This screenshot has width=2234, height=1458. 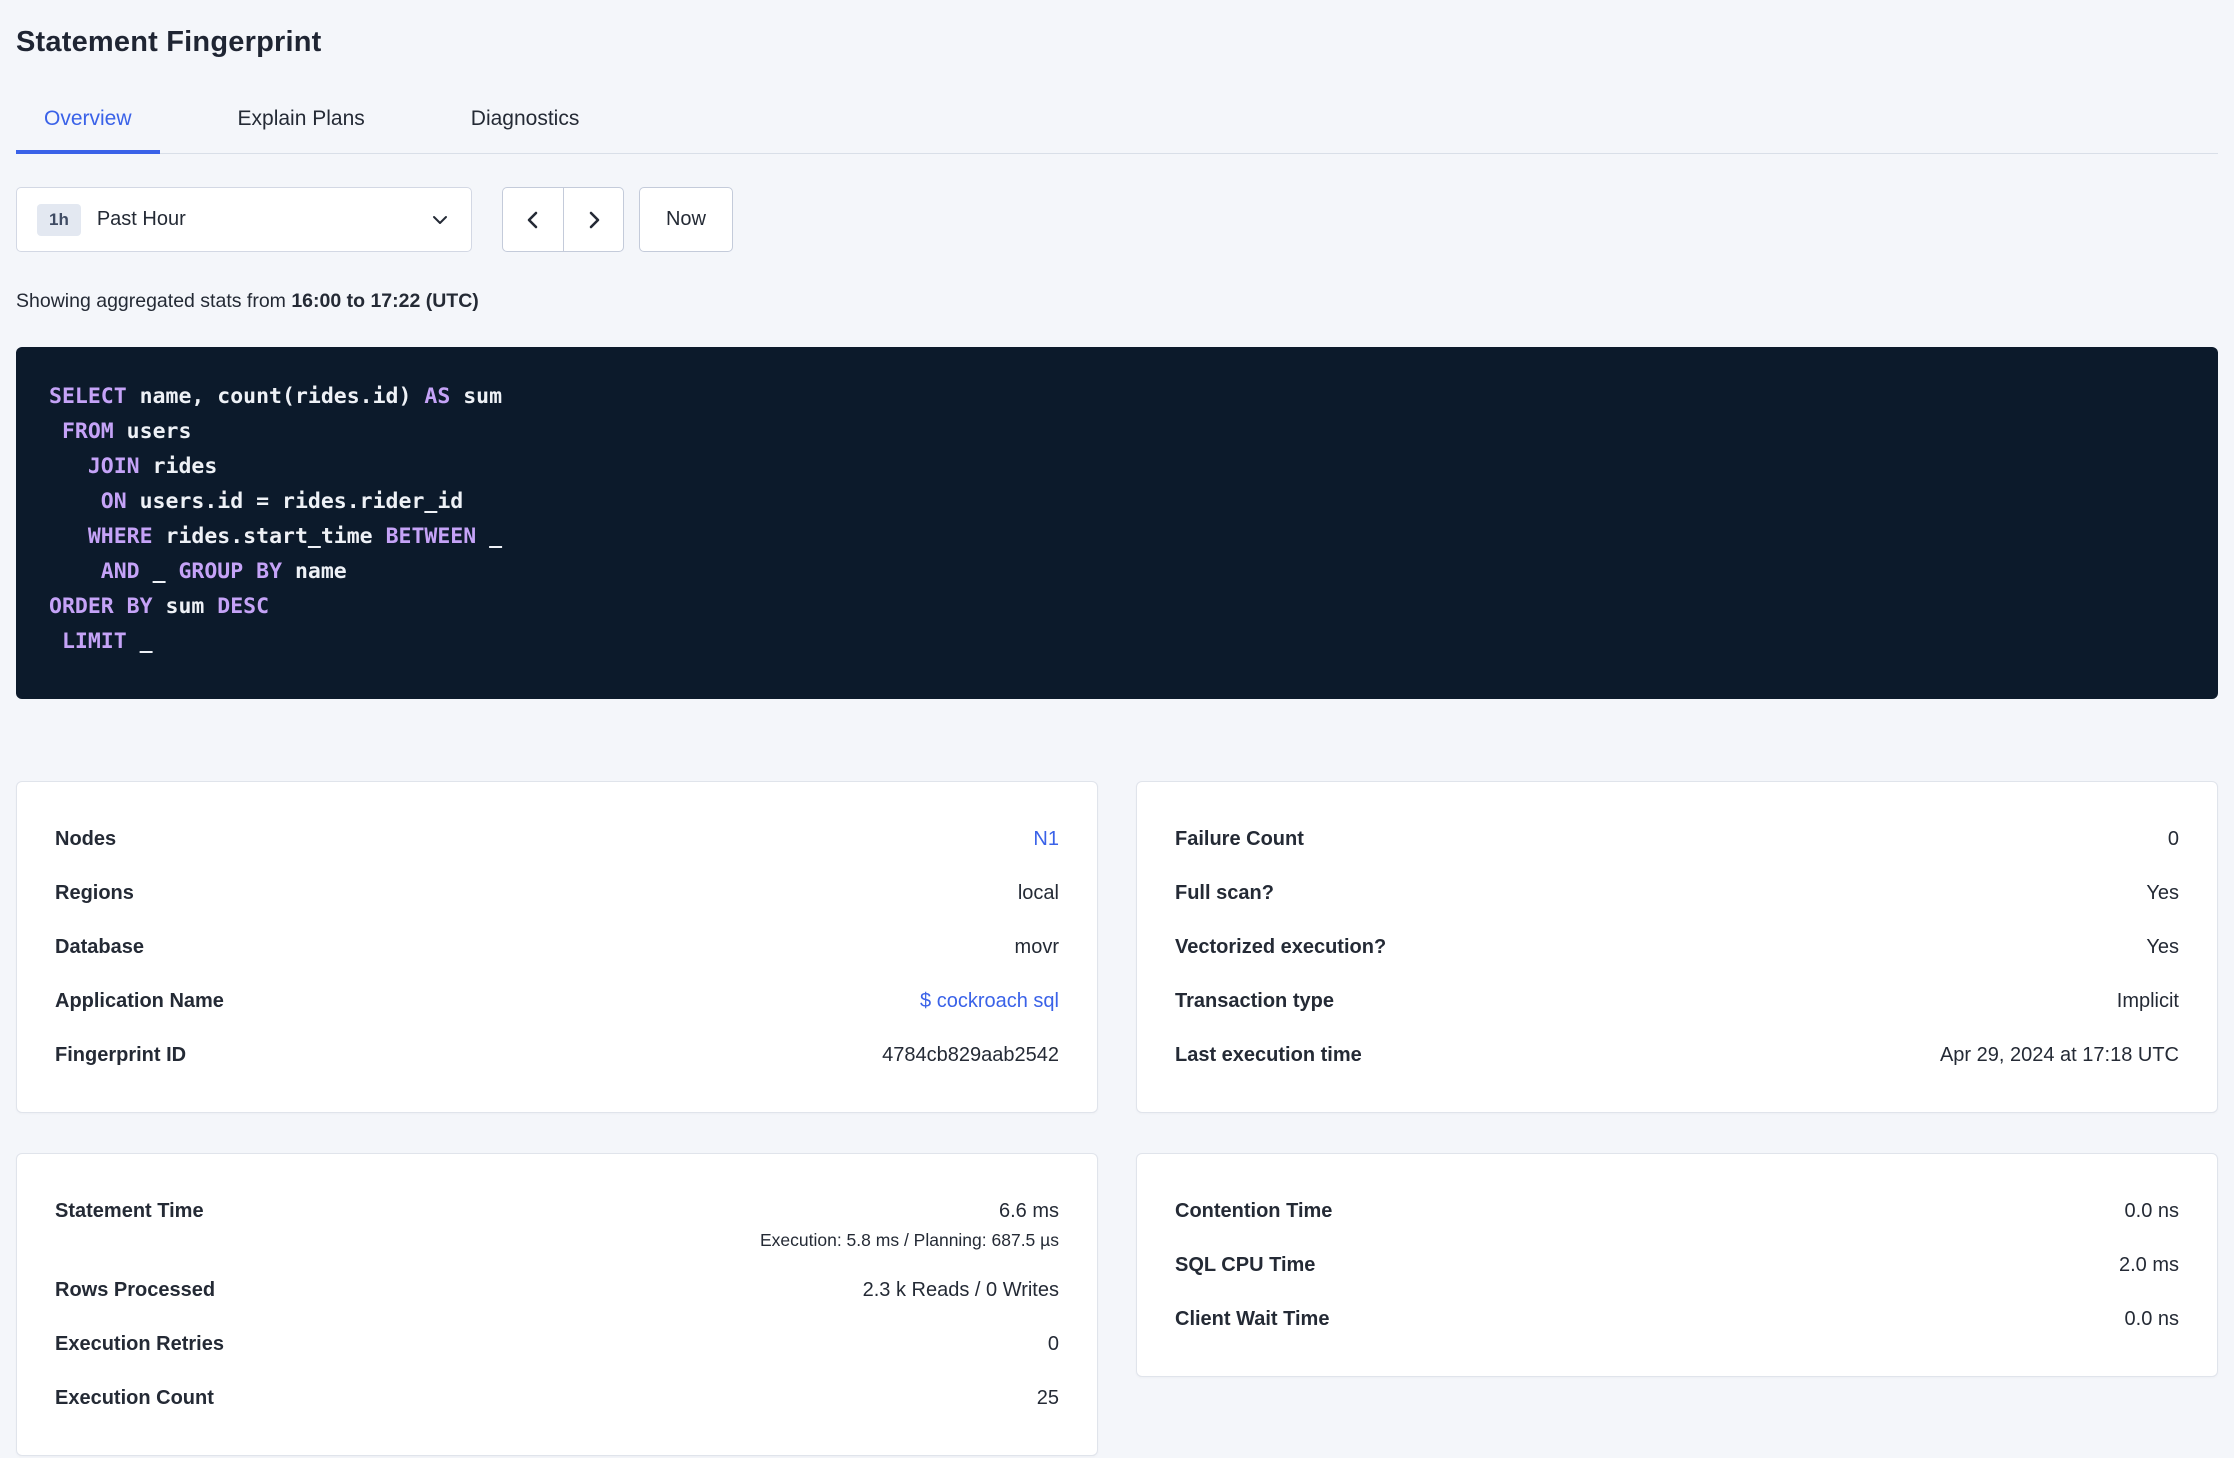 I want to click on aggregated-stats-range: 16:00 to 17:22 (UTC), so click(x=385, y=301).